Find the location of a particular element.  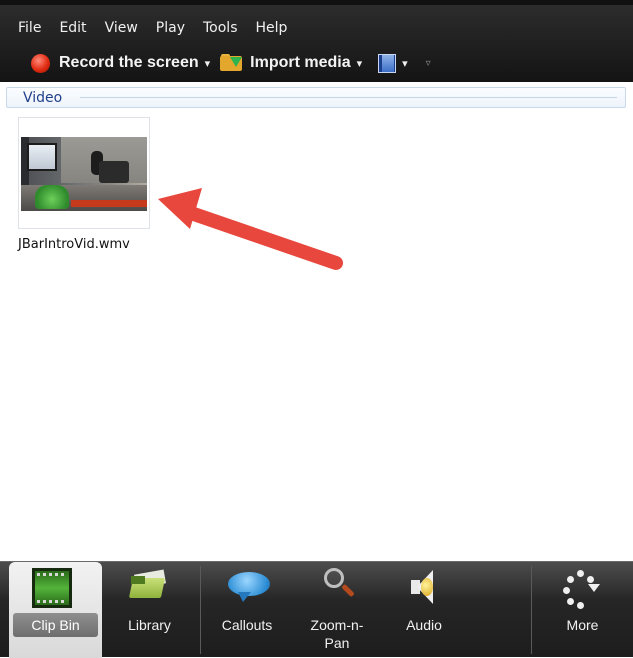

menu-edit: Edit is located at coordinates (72, 28).